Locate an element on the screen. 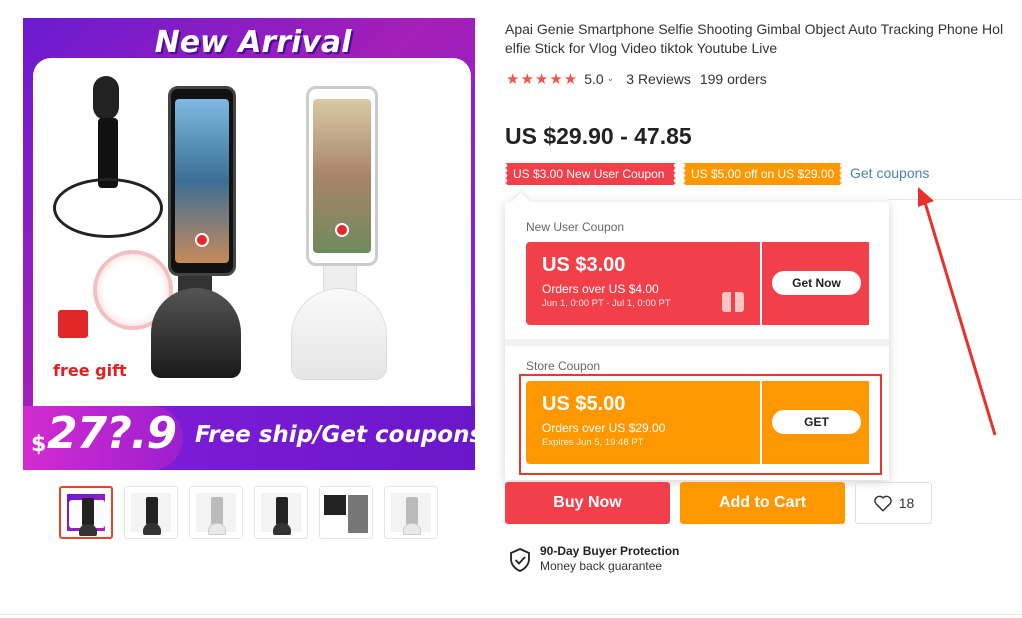 The height and width of the screenshot is (618, 1022). black-gimbal-phone is located at coordinates (202, 181).